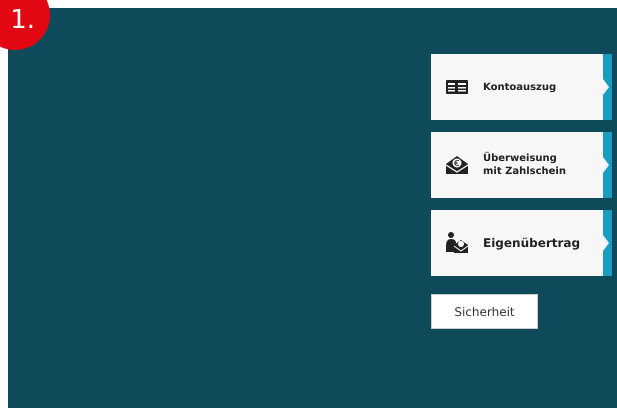 The image size is (617, 408). I want to click on security-button: Sicherheit, so click(484, 311).